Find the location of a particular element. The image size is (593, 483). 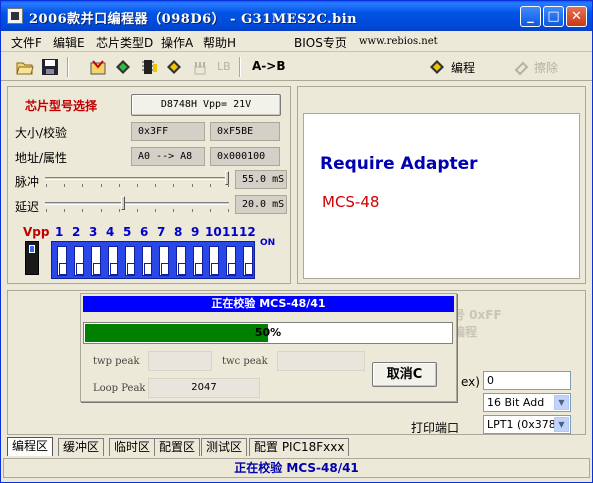

blank-check-icon is located at coordinates (123, 67).